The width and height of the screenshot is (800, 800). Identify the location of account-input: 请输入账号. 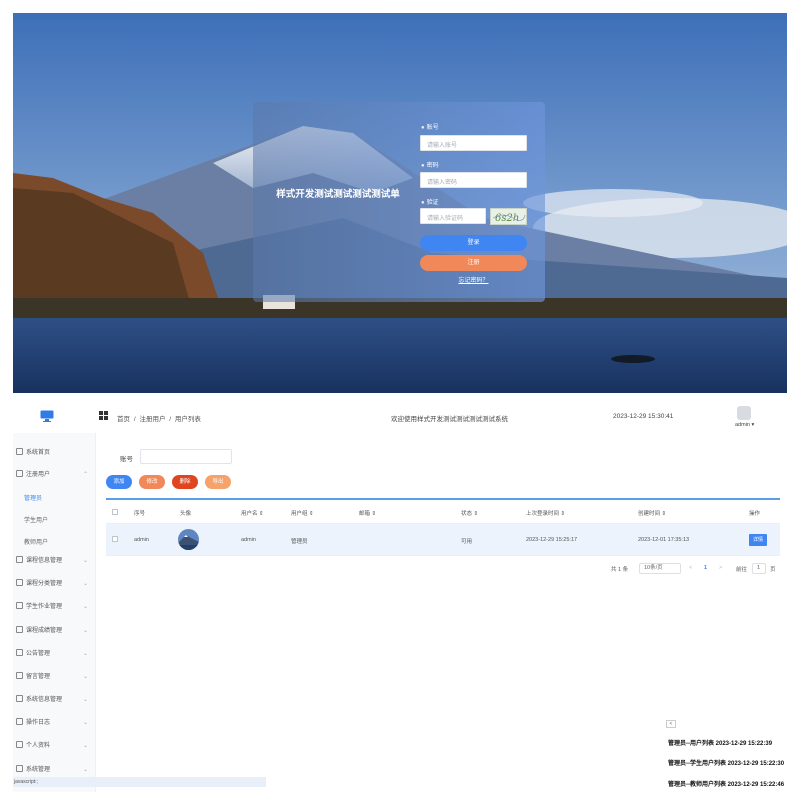
(473, 143).